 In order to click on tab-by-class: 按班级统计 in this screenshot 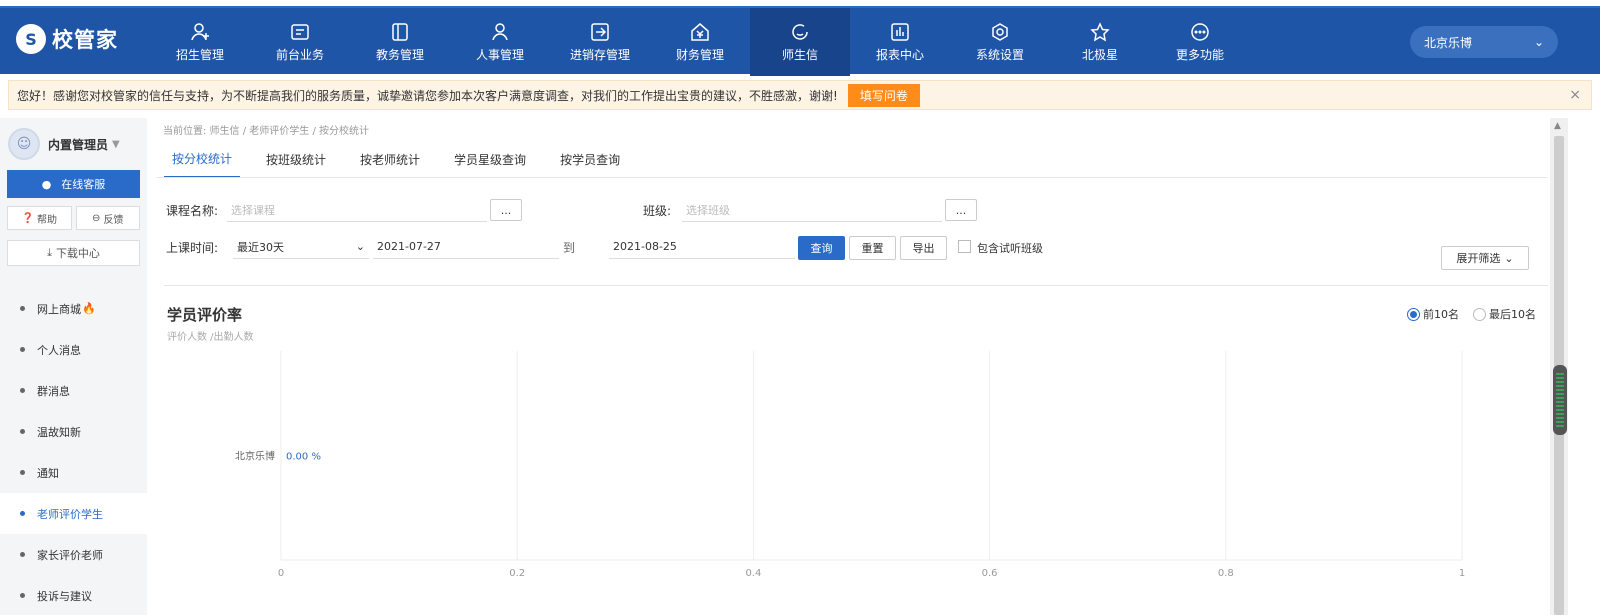, I will do `click(296, 159)`.